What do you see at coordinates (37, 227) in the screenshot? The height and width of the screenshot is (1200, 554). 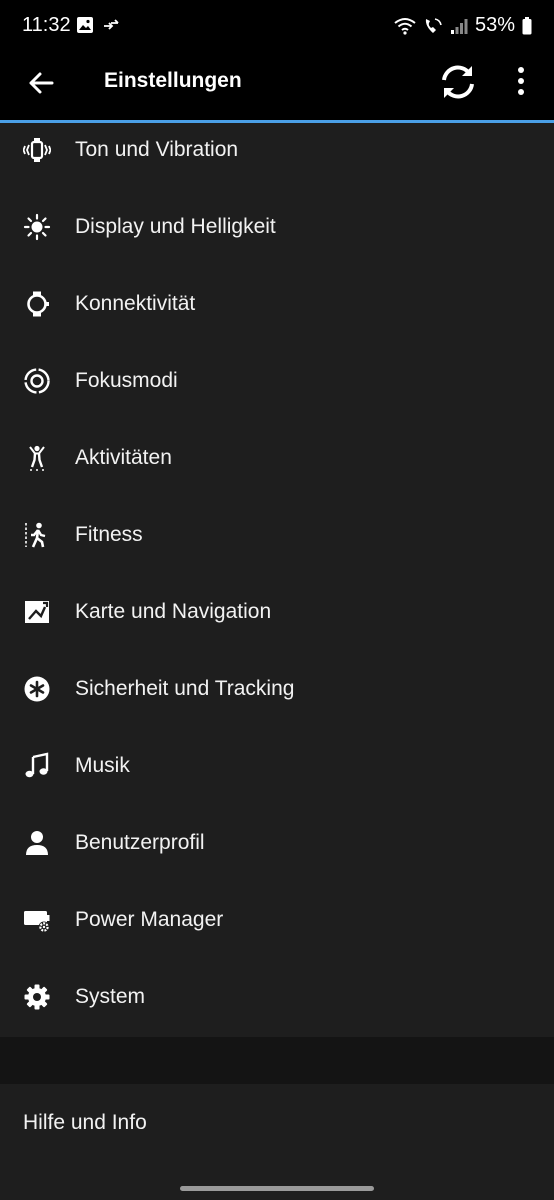 I see `brightness-icon` at bounding box center [37, 227].